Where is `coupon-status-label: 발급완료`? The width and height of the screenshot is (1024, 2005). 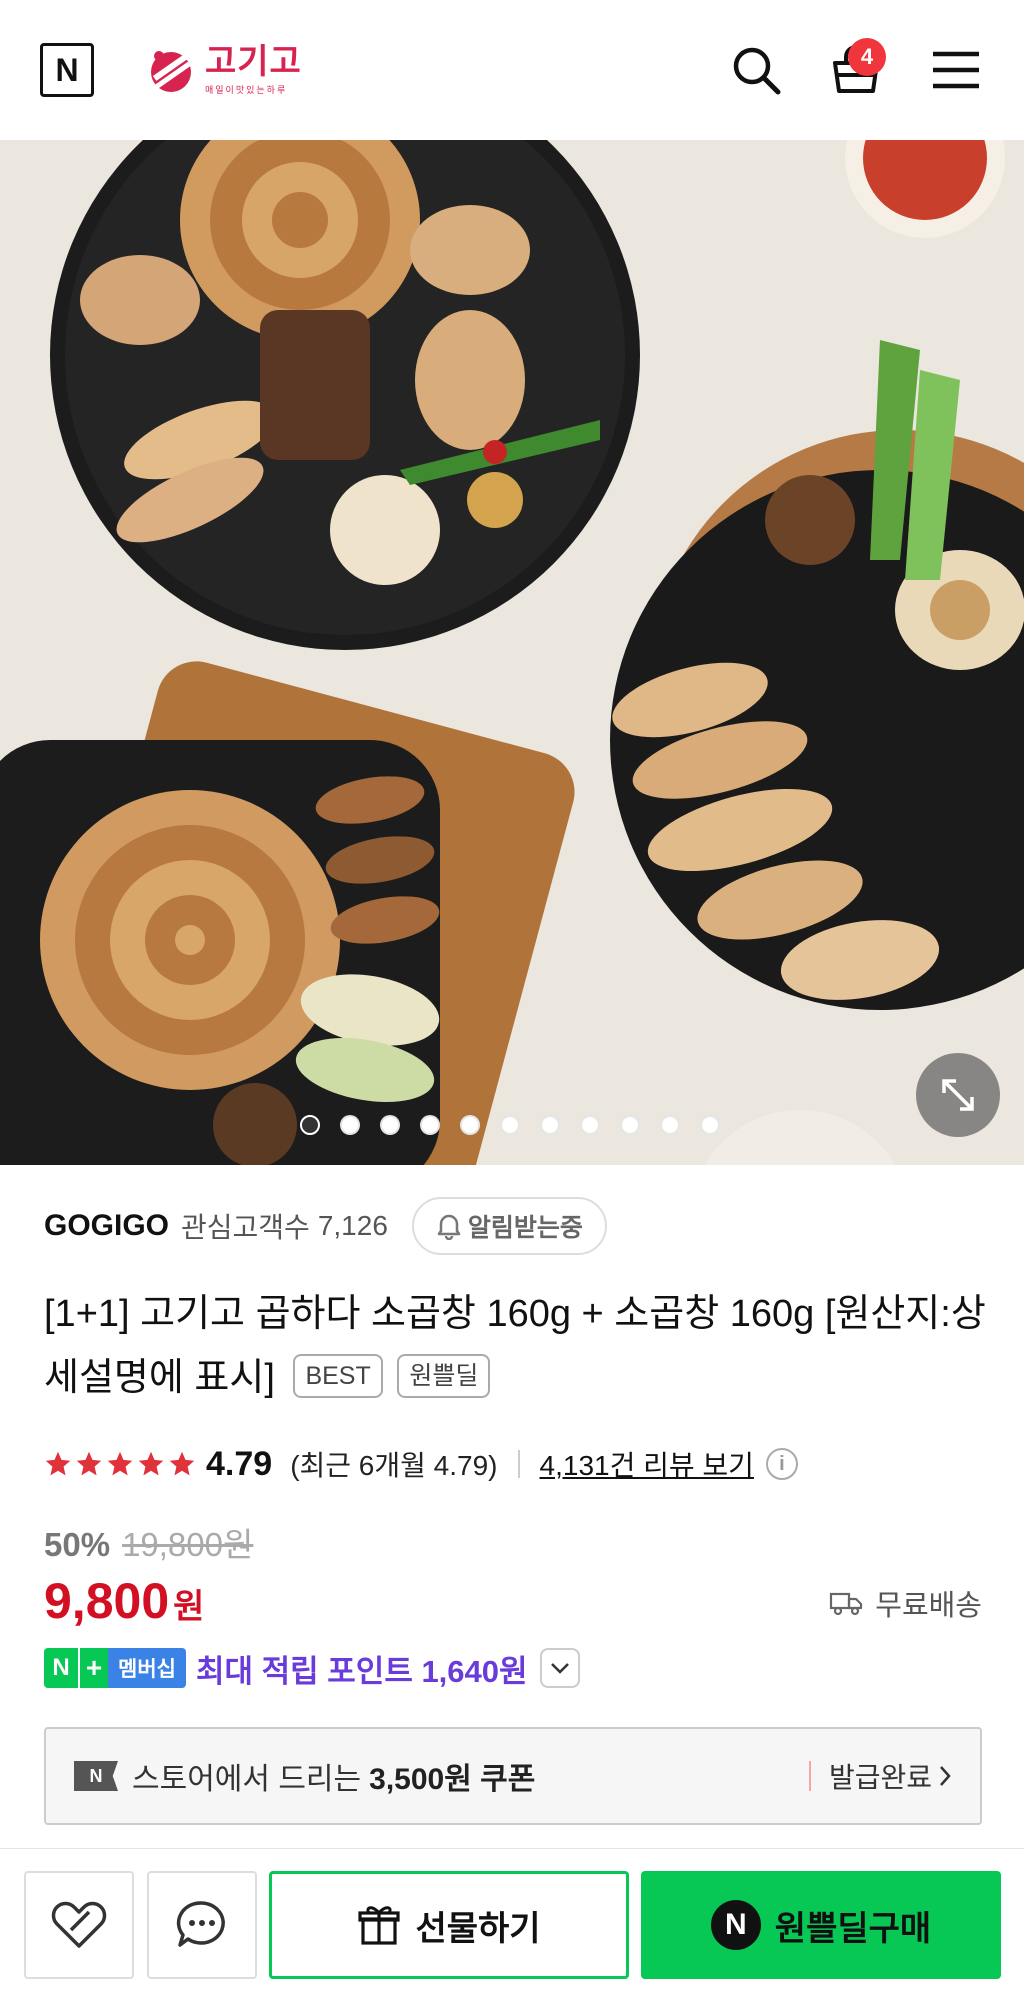 coupon-status-label: 발급완료 is located at coordinates (880, 1777).